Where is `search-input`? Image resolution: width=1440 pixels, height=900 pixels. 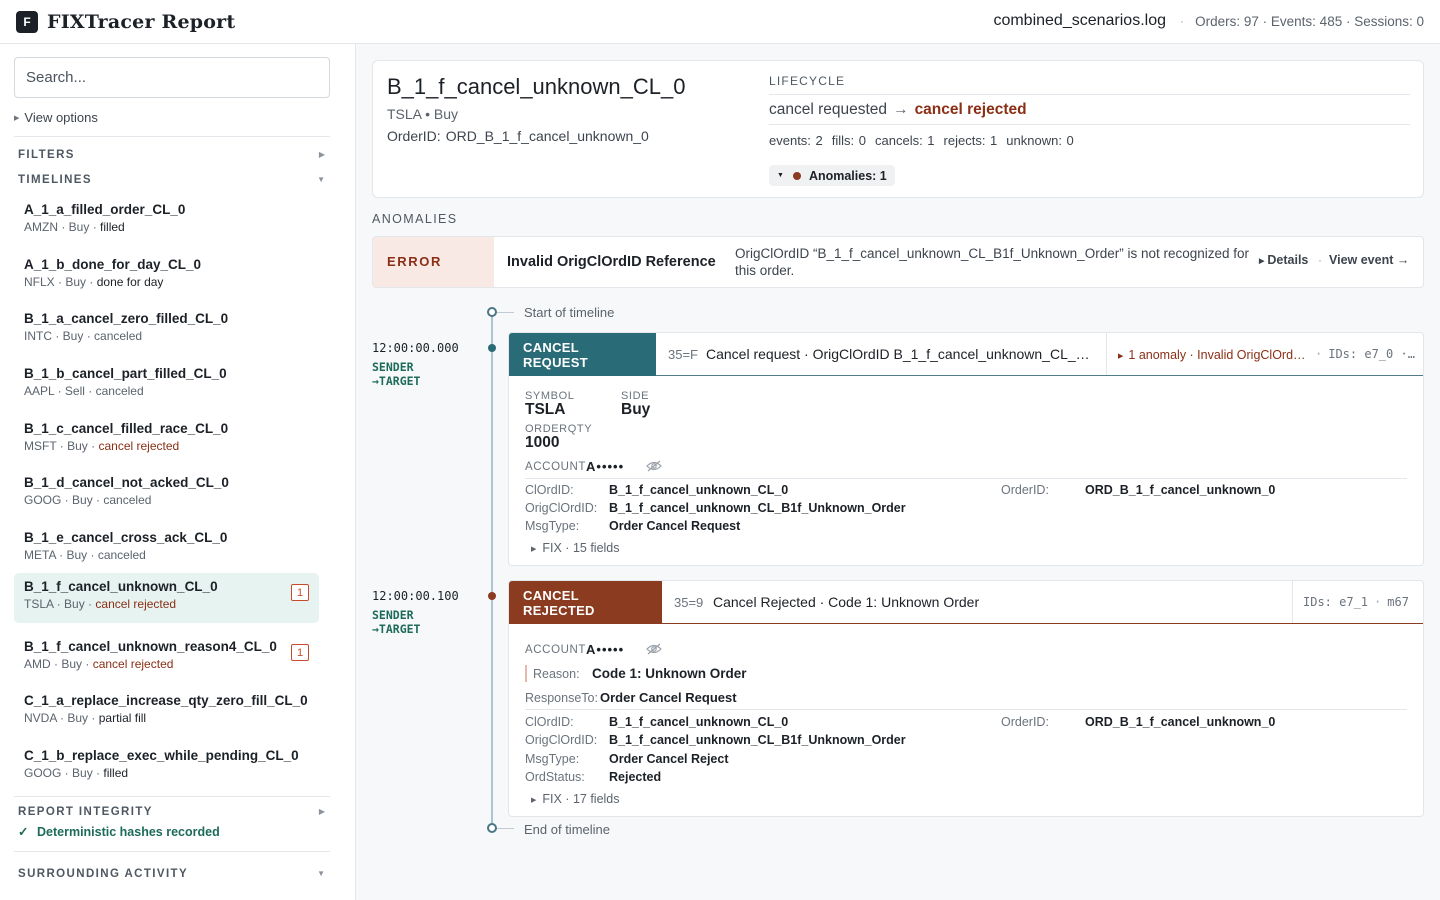 search-input is located at coordinates (172, 77).